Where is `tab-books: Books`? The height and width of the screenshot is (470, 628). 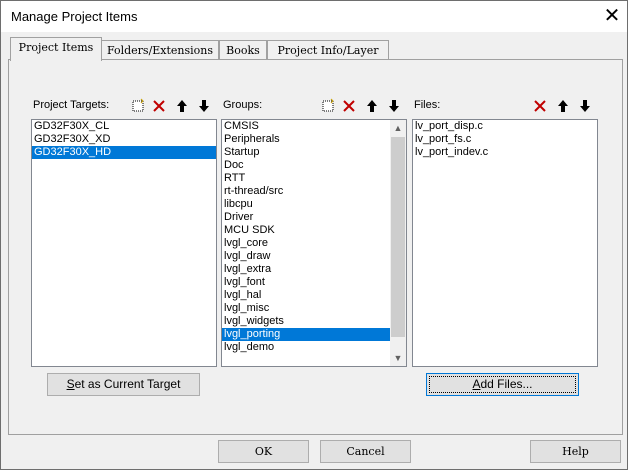 tab-books: Books is located at coordinates (243, 50).